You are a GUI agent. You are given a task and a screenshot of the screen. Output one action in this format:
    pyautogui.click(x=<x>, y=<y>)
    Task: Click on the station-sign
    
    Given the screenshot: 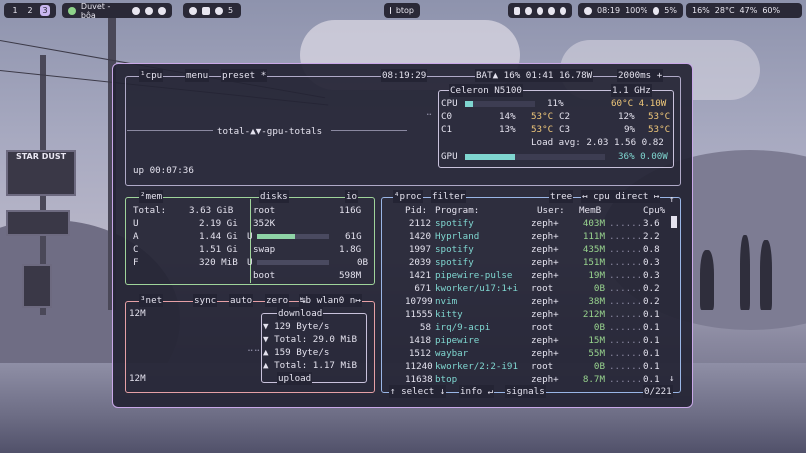 What is the action you would take?
    pyautogui.click(x=38, y=223)
    